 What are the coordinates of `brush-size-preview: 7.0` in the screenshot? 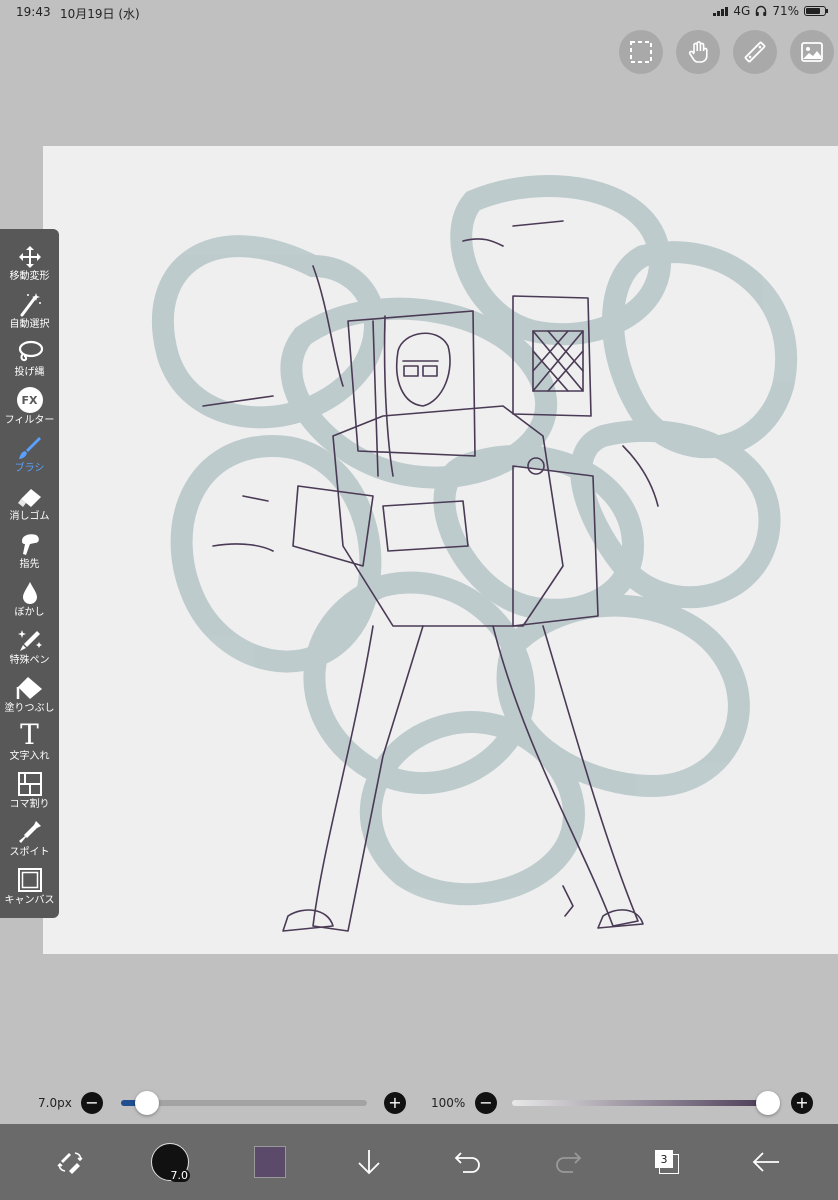 It's located at (170, 1162).